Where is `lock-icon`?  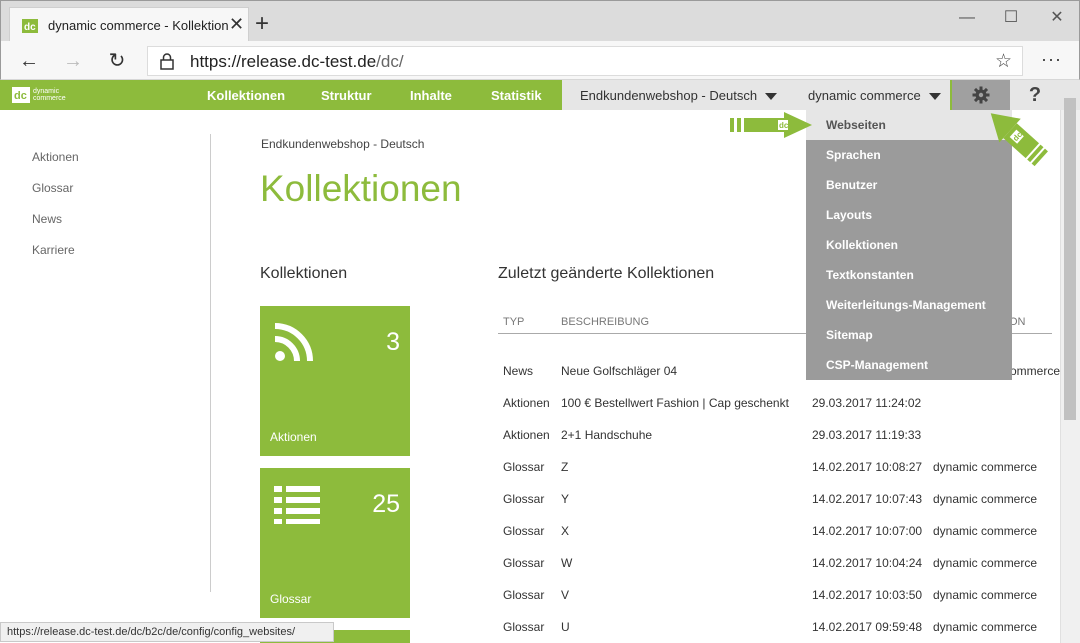 lock-icon is located at coordinates (167, 61).